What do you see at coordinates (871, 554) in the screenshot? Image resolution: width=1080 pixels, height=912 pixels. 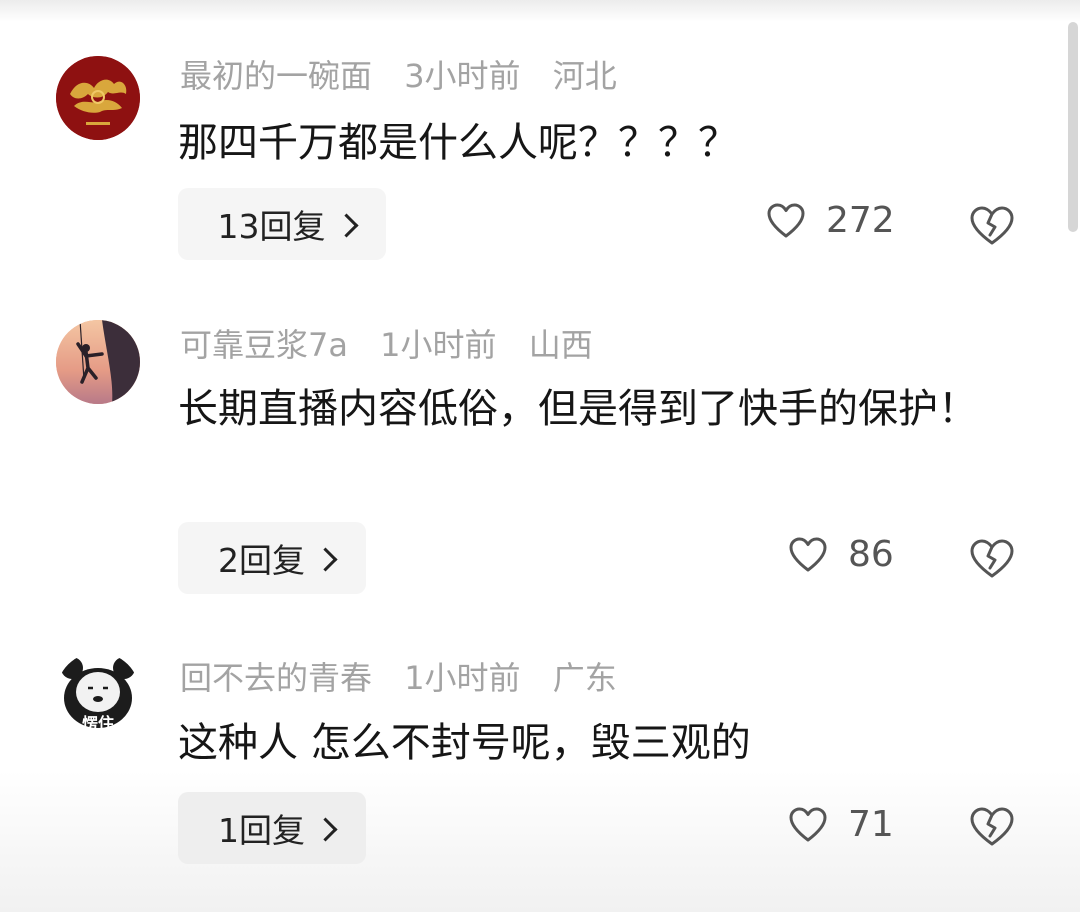 I see `like-count: 86` at bounding box center [871, 554].